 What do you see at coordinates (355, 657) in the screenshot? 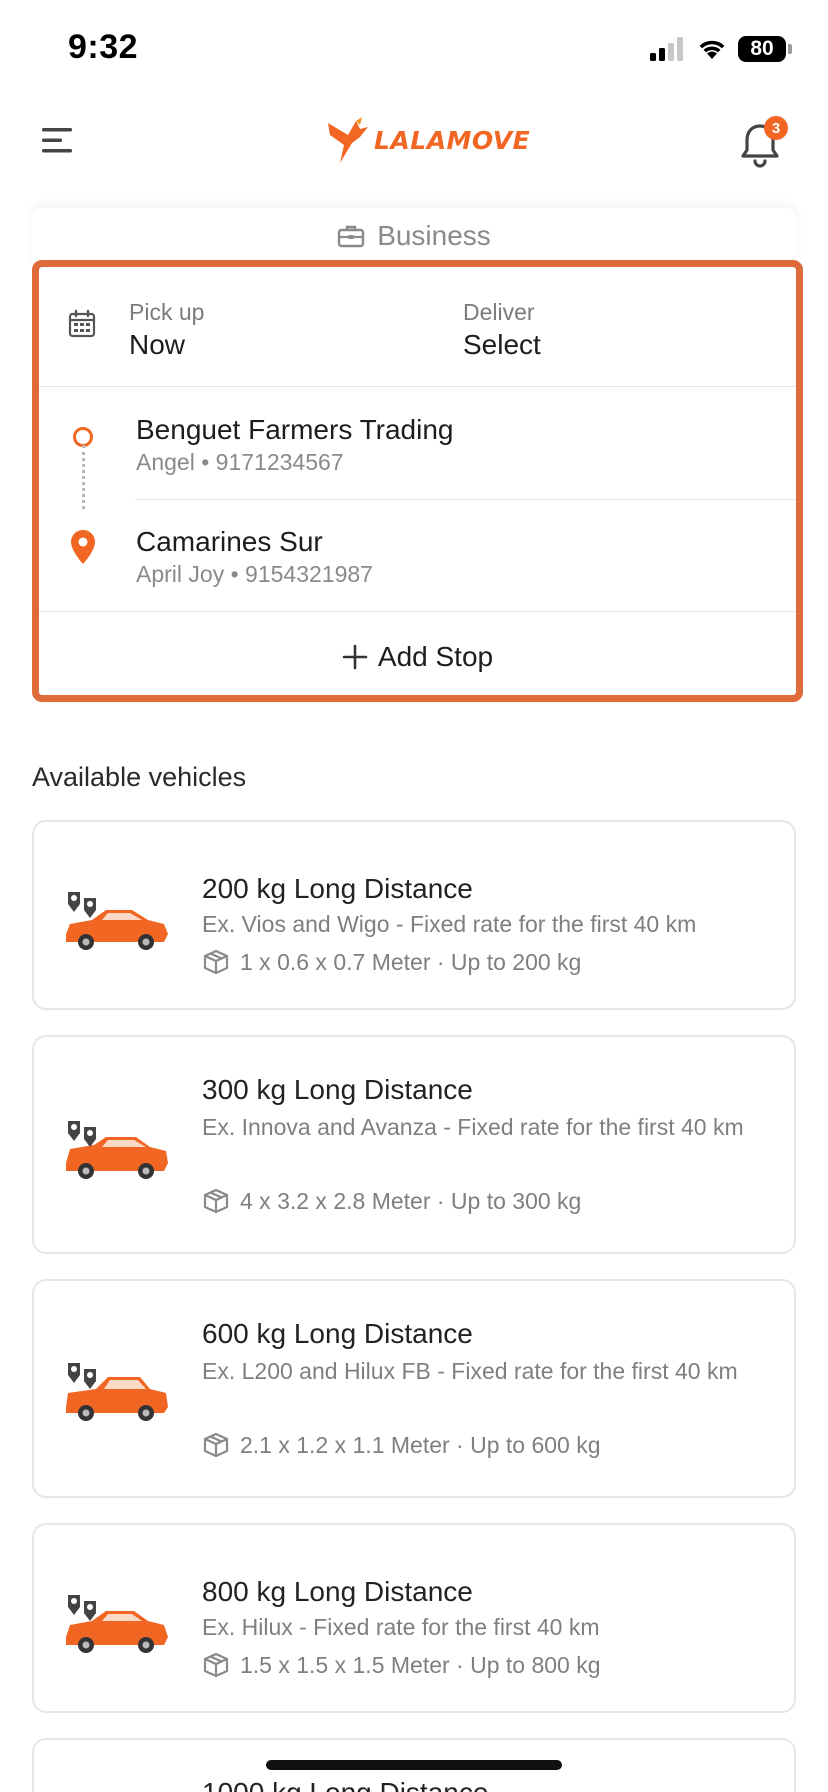
I see `plus-icon` at bounding box center [355, 657].